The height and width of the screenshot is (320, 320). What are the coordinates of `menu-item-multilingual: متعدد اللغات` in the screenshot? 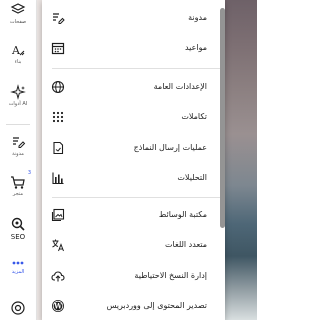 It's located at (133, 245).